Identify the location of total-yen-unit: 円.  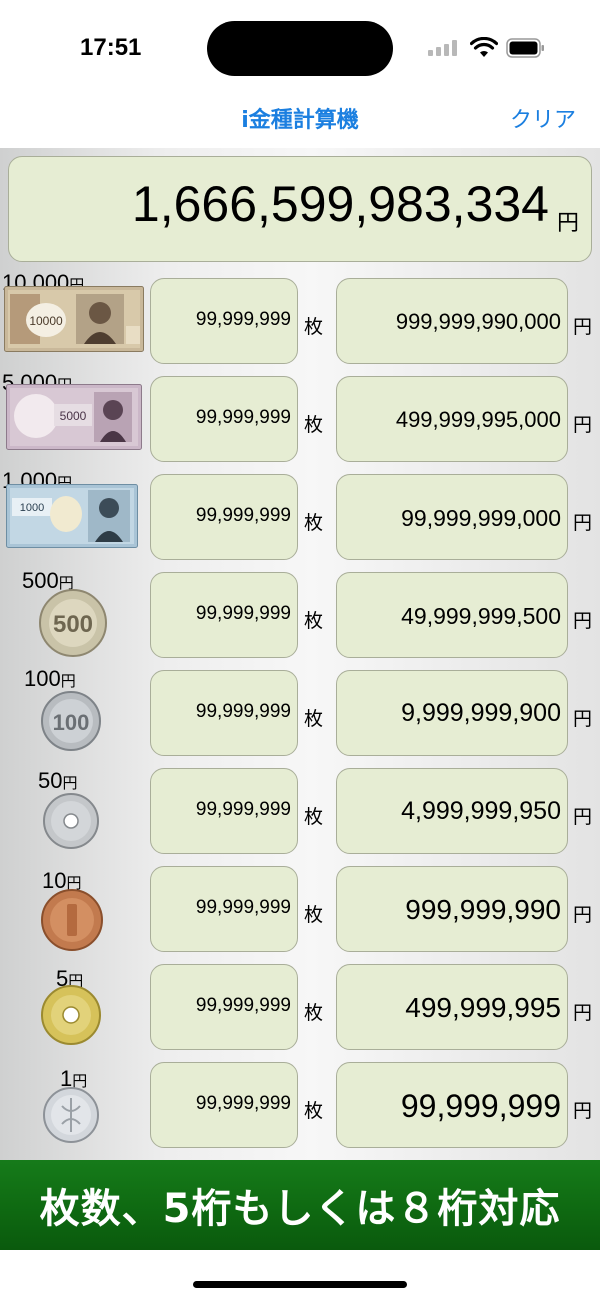
(567, 223).